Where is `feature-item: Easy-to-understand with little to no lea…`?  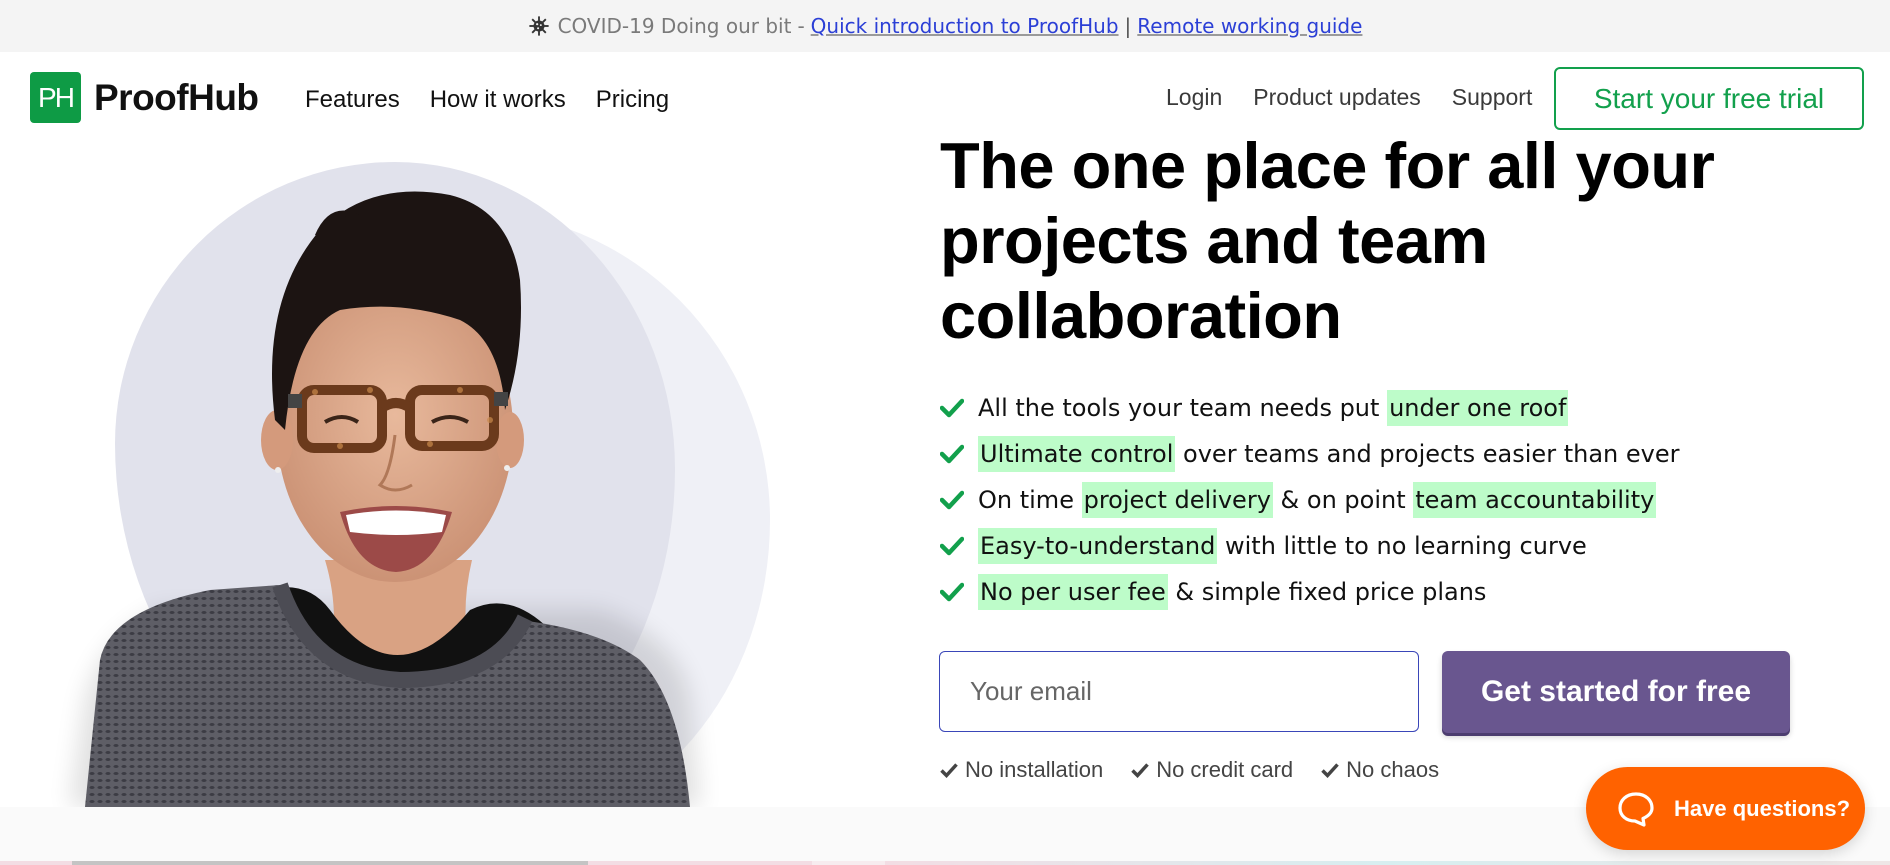
feature-item: Easy-to-understand with little to no lea… is located at coordinates (1309, 546).